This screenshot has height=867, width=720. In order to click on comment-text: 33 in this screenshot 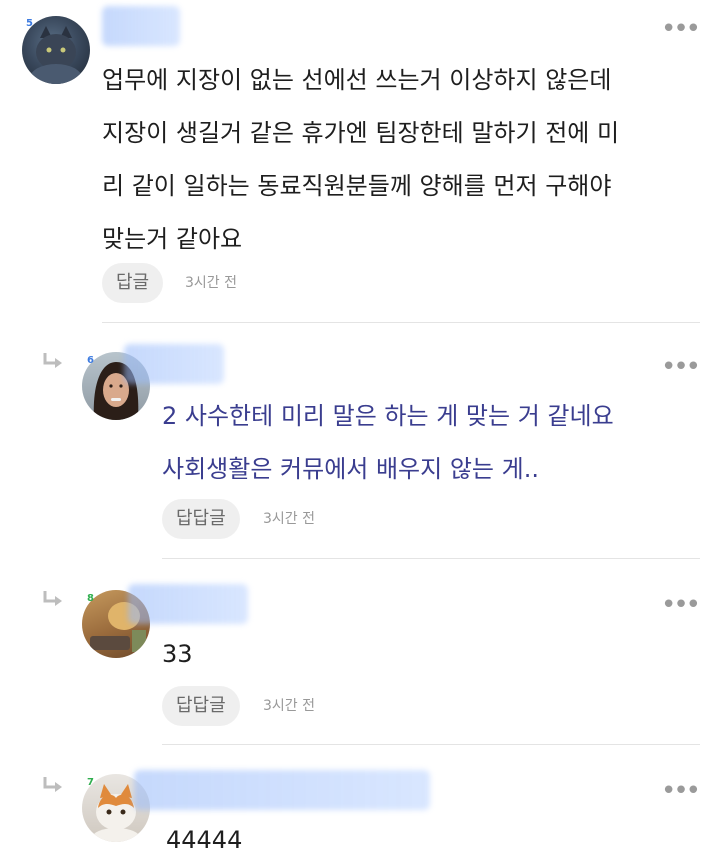, I will do `click(177, 654)`.